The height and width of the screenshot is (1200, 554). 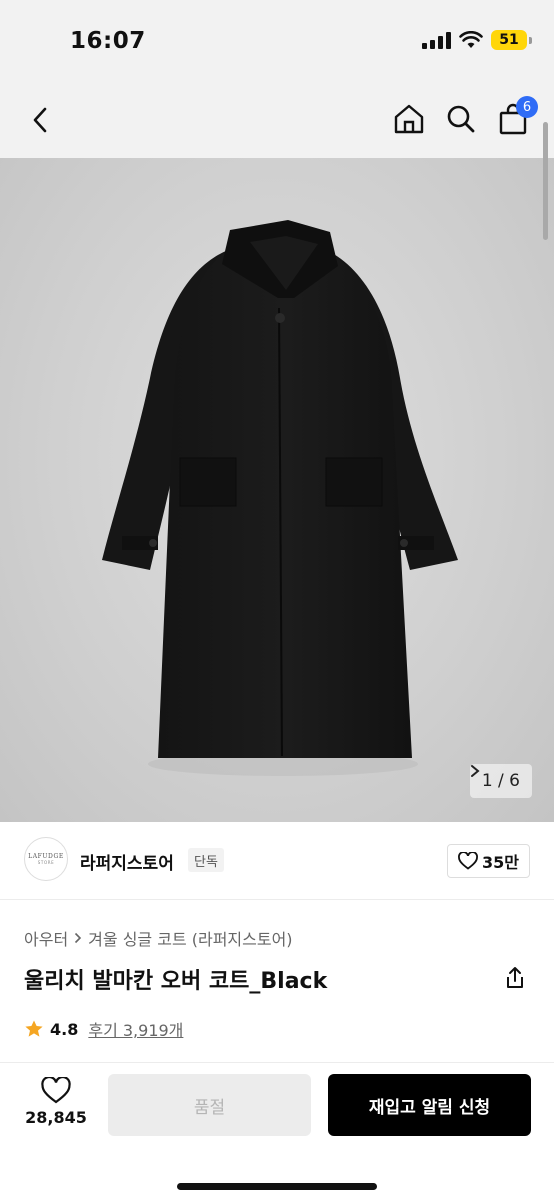 I want to click on store-logo-text: LAFUDGE, so click(x=46, y=856).